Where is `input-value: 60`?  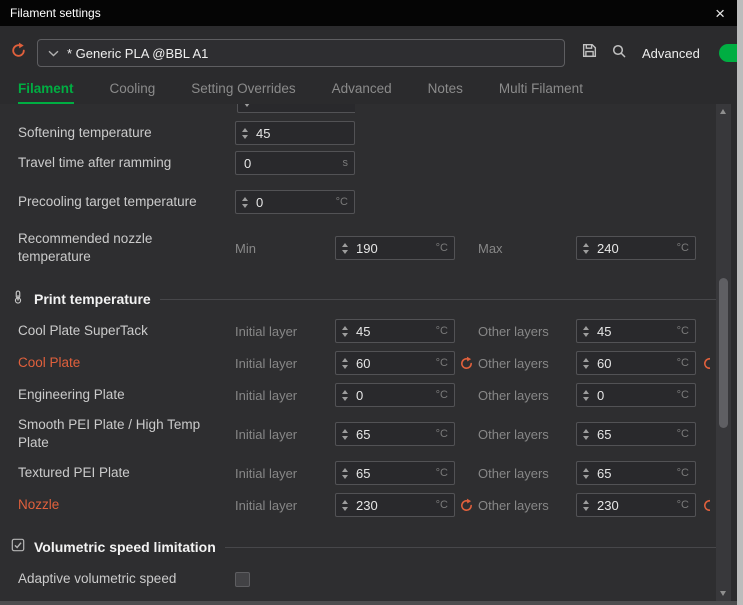
input-value: 60 is located at coordinates (363, 363).